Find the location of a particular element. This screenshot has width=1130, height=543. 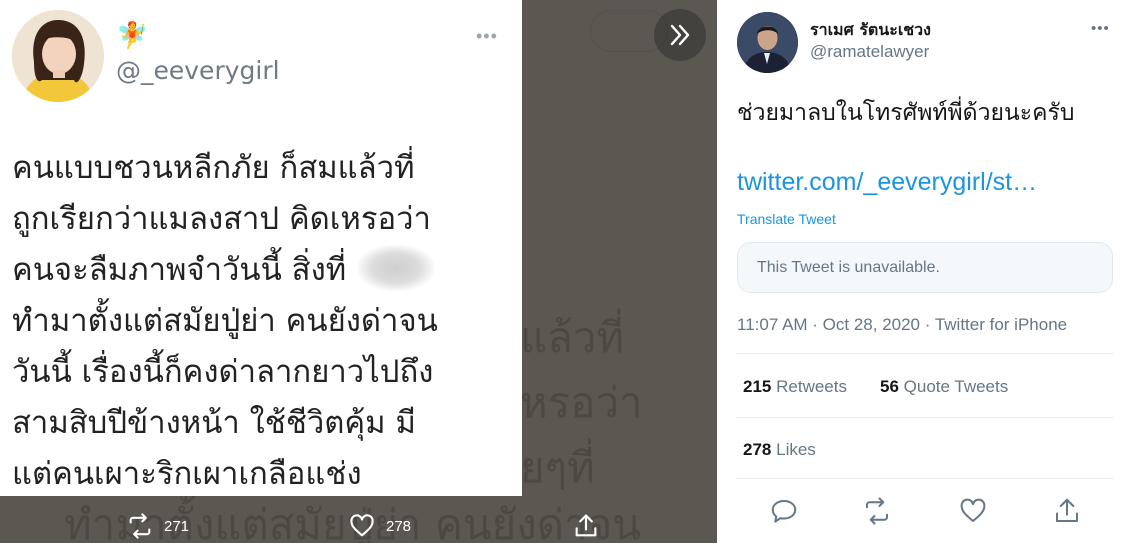

quoted-tweet-unavailable: This Tweet is unavailable. is located at coordinates (925, 267).